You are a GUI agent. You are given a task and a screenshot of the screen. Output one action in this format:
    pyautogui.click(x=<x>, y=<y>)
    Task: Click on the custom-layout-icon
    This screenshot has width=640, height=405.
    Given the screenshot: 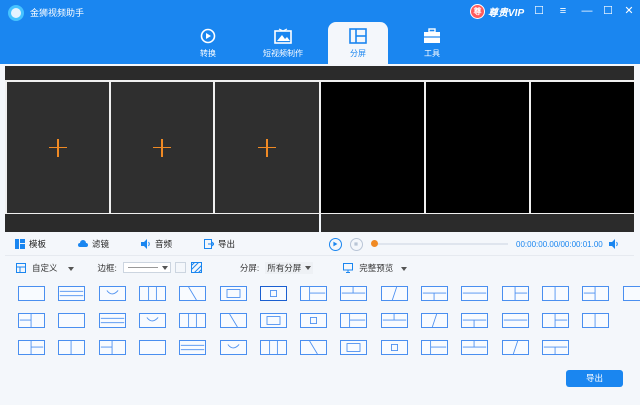 What is the action you would take?
    pyautogui.click(x=21, y=267)
    